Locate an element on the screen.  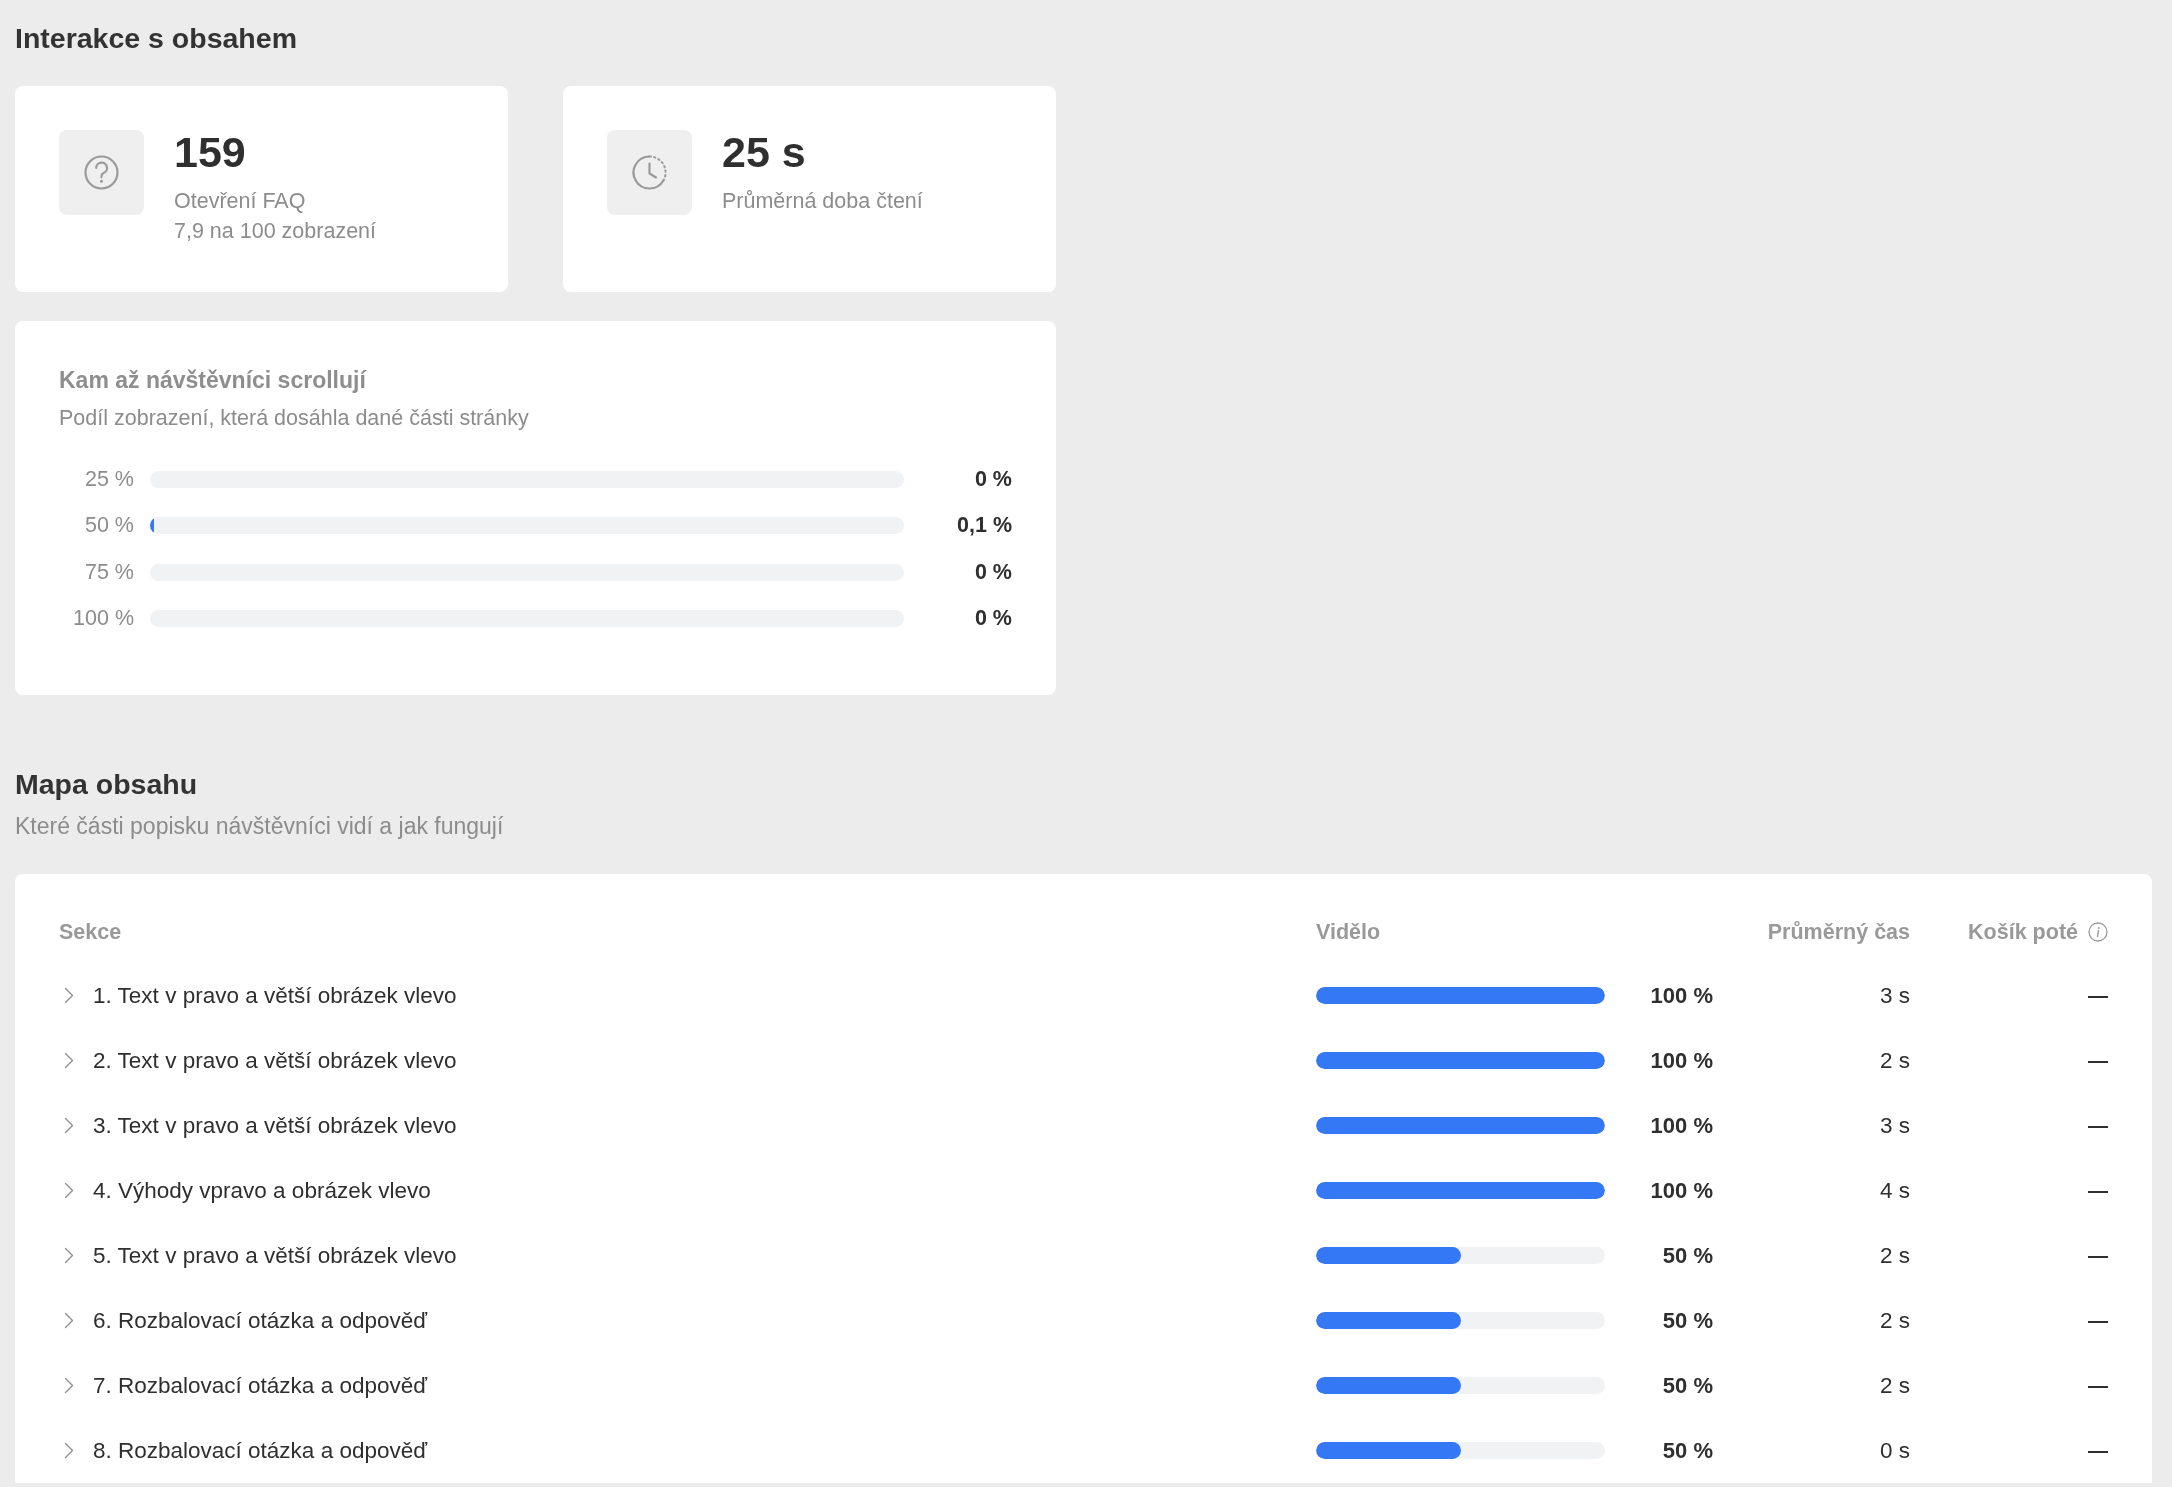
section-toggle: 5. Text v pravo a větší obrázek vlevo is located at coordinates (258, 1255).